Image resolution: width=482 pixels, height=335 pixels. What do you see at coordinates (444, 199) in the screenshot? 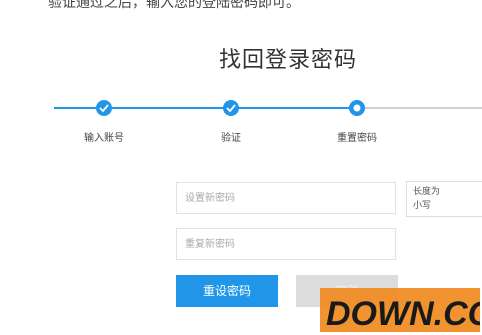
I see `password-hint-tooltip: 长度为 小写` at bounding box center [444, 199].